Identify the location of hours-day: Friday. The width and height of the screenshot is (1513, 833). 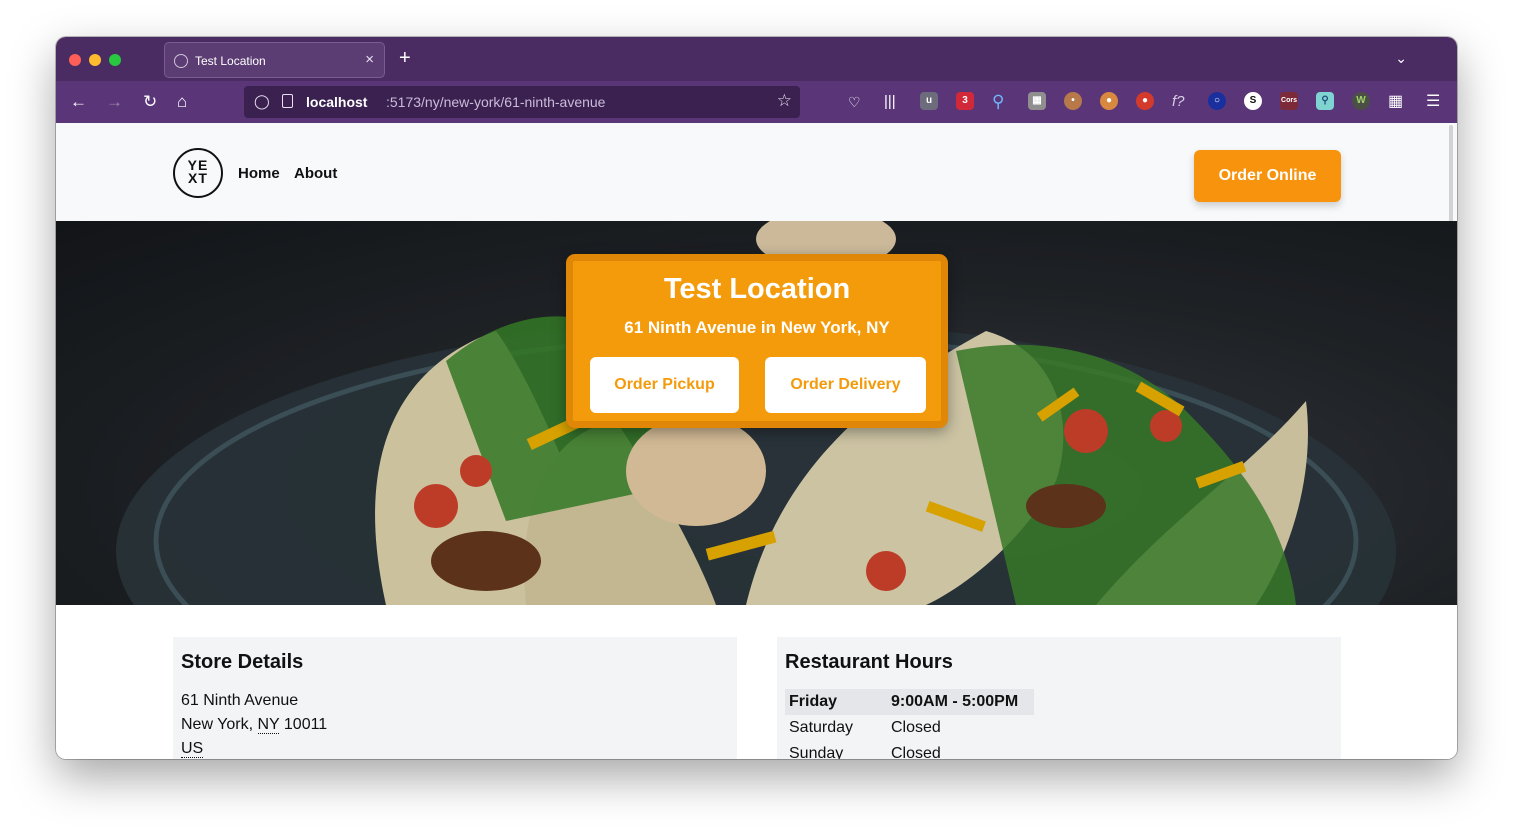
(813, 701).